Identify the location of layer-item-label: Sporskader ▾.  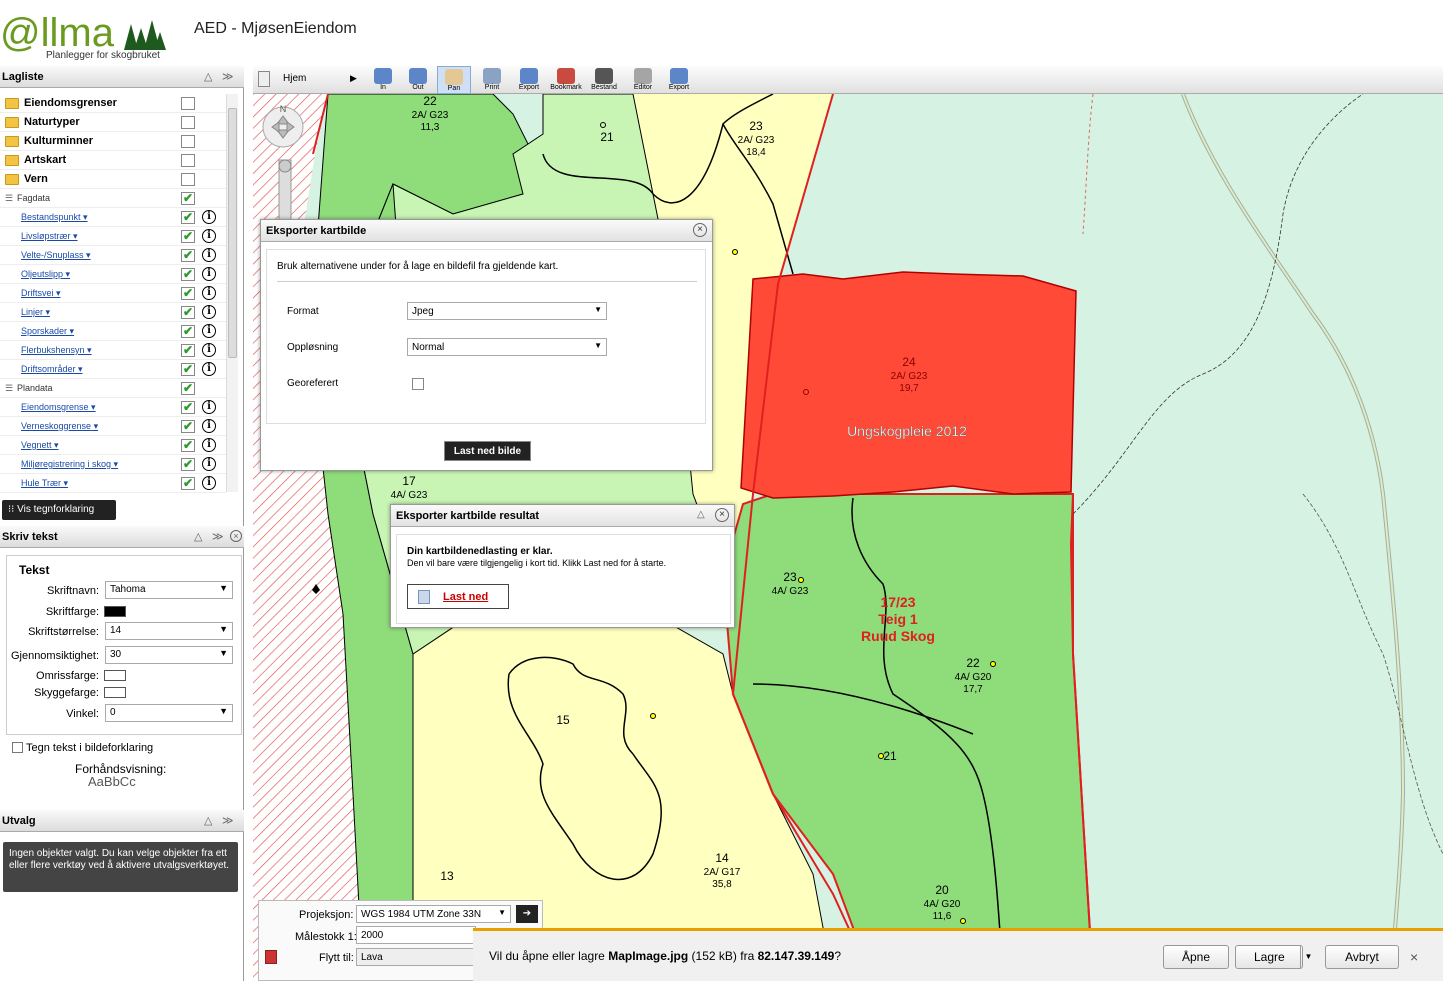
(47, 331).